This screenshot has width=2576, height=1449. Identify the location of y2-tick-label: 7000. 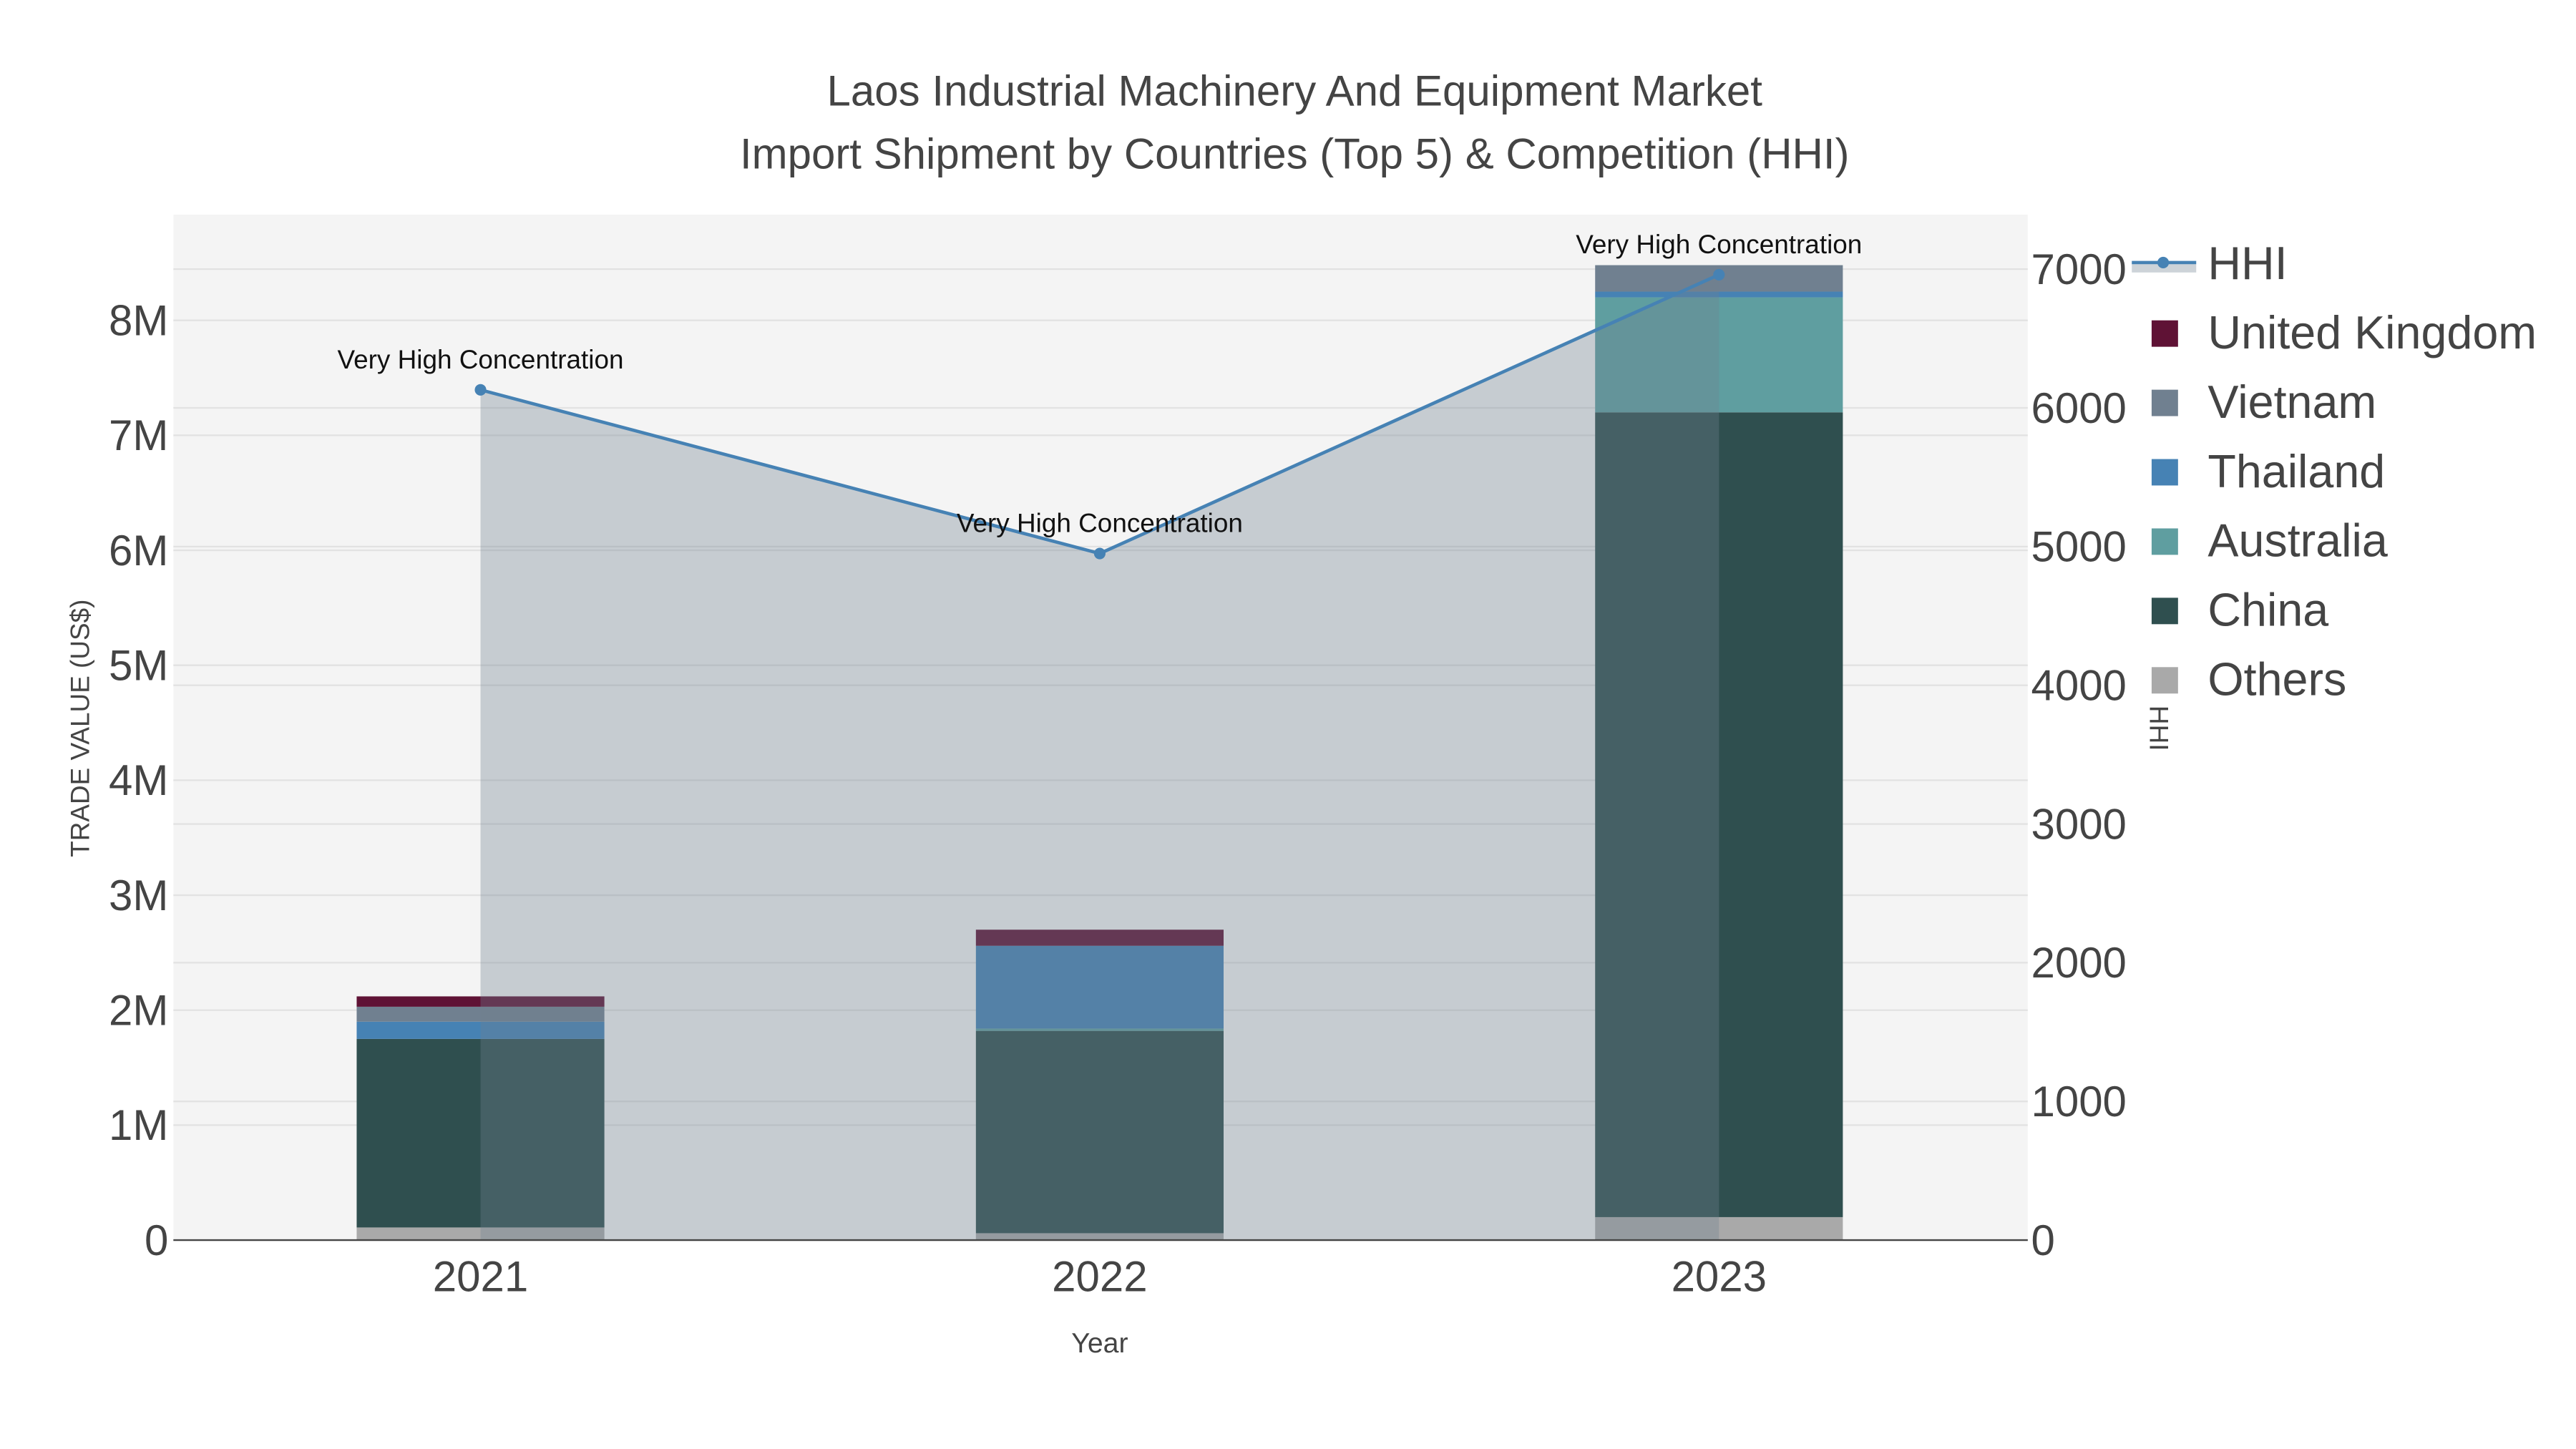
(2078, 269).